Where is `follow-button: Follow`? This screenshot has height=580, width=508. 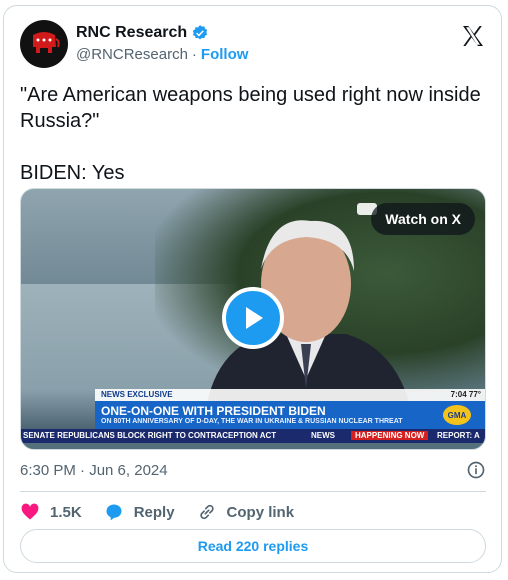 follow-button: Follow is located at coordinates (225, 54).